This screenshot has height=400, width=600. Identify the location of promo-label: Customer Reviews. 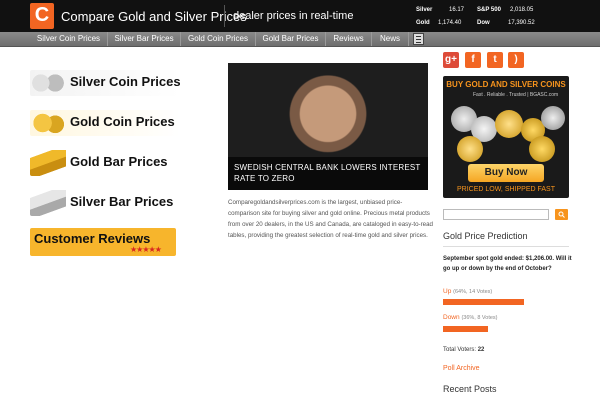
(92, 238).